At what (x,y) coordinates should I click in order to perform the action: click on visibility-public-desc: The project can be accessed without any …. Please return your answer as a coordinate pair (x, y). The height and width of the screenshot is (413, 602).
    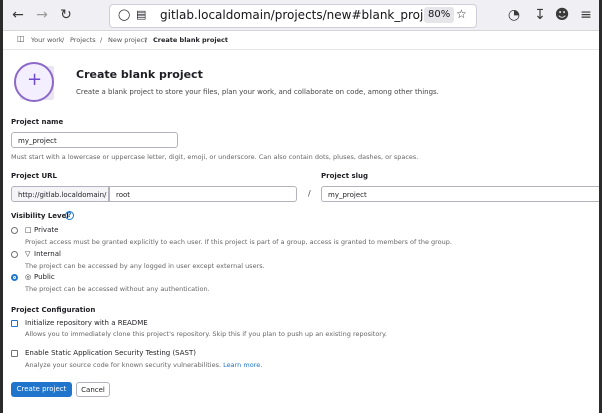
    Looking at the image, I should click on (117, 289).